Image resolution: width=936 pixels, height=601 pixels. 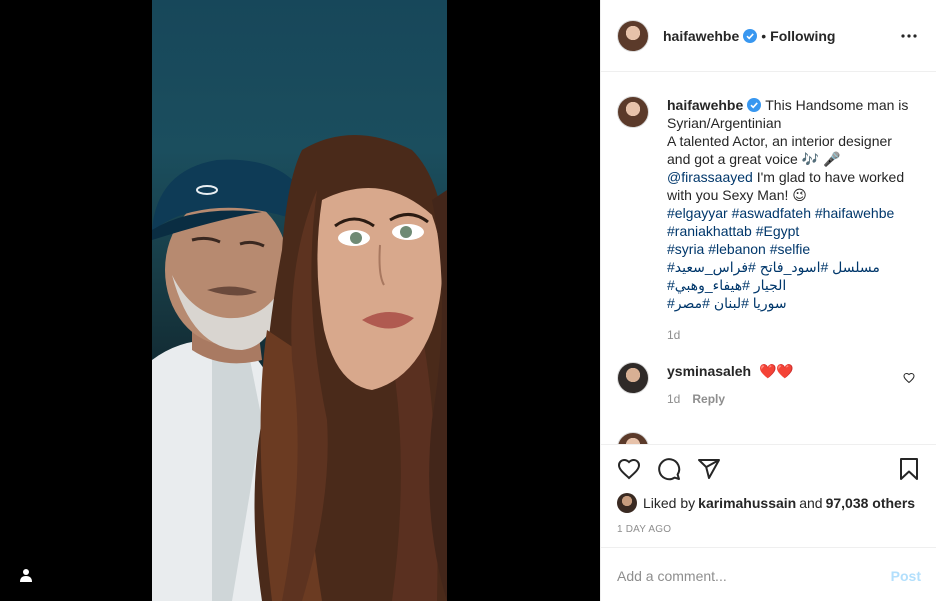 What do you see at coordinates (673, 399) in the screenshot?
I see `comment-age: 1d` at bounding box center [673, 399].